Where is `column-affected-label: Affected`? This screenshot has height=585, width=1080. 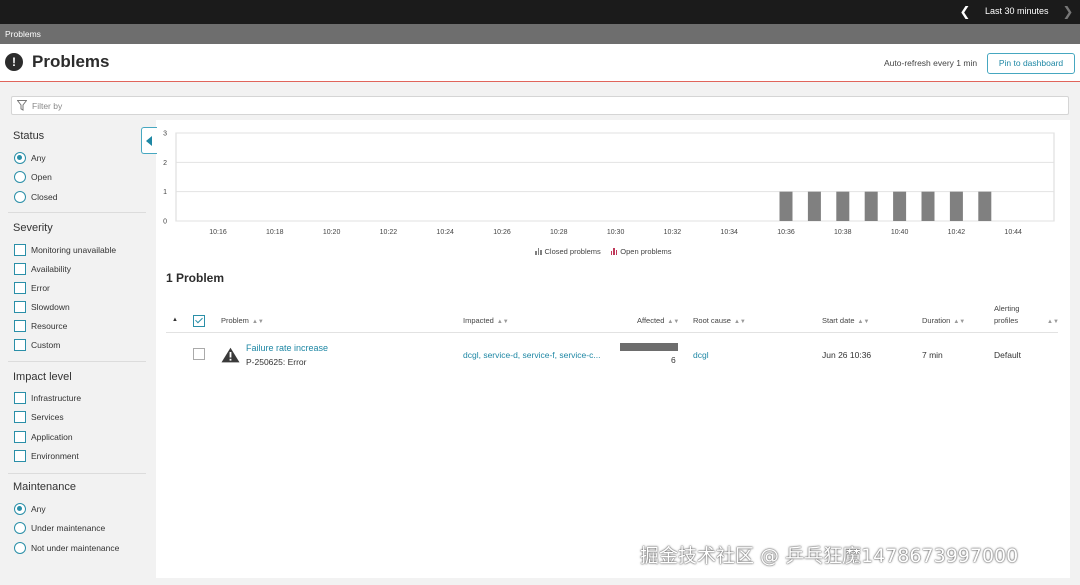 column-affected-label: Affected is located at coordinates (651, 320).